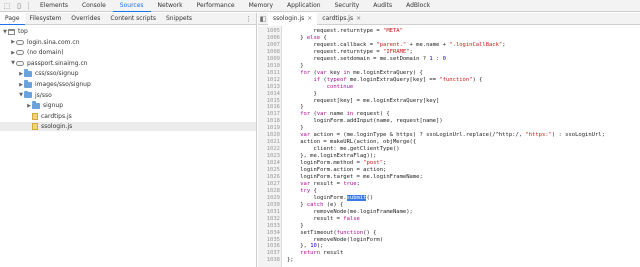 Image resolution: width=640 pixels, height=267 pixels. I want to click on toggle-navigator-icon: ◧, so click(263, 19).